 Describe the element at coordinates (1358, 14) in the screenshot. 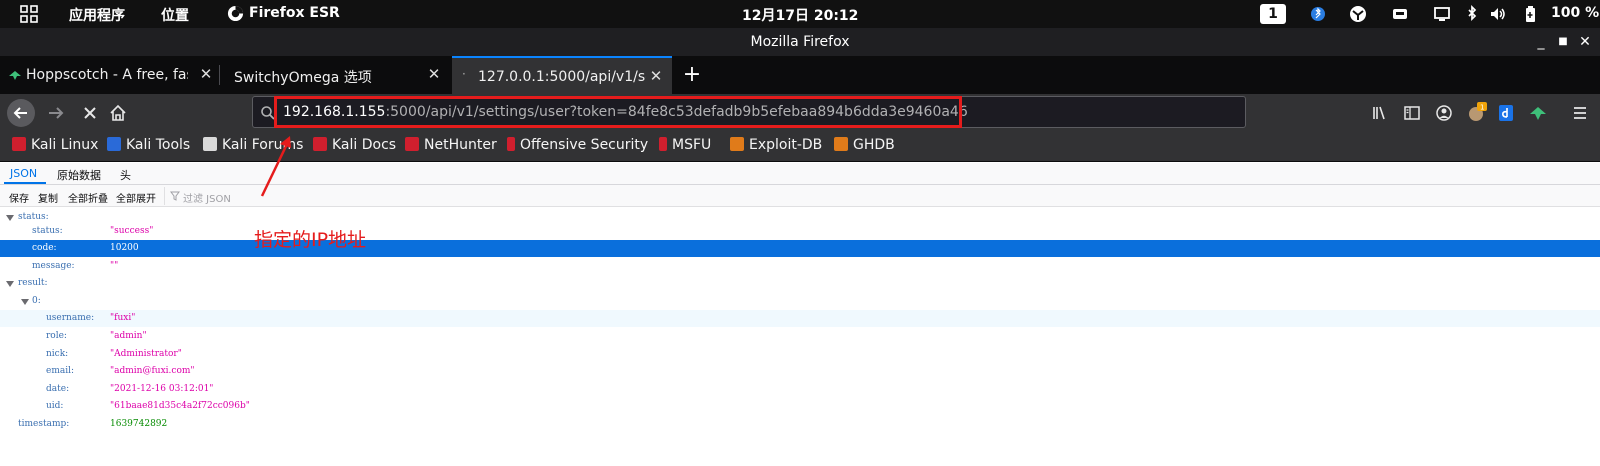

I see `accessibility-icon` at that location.